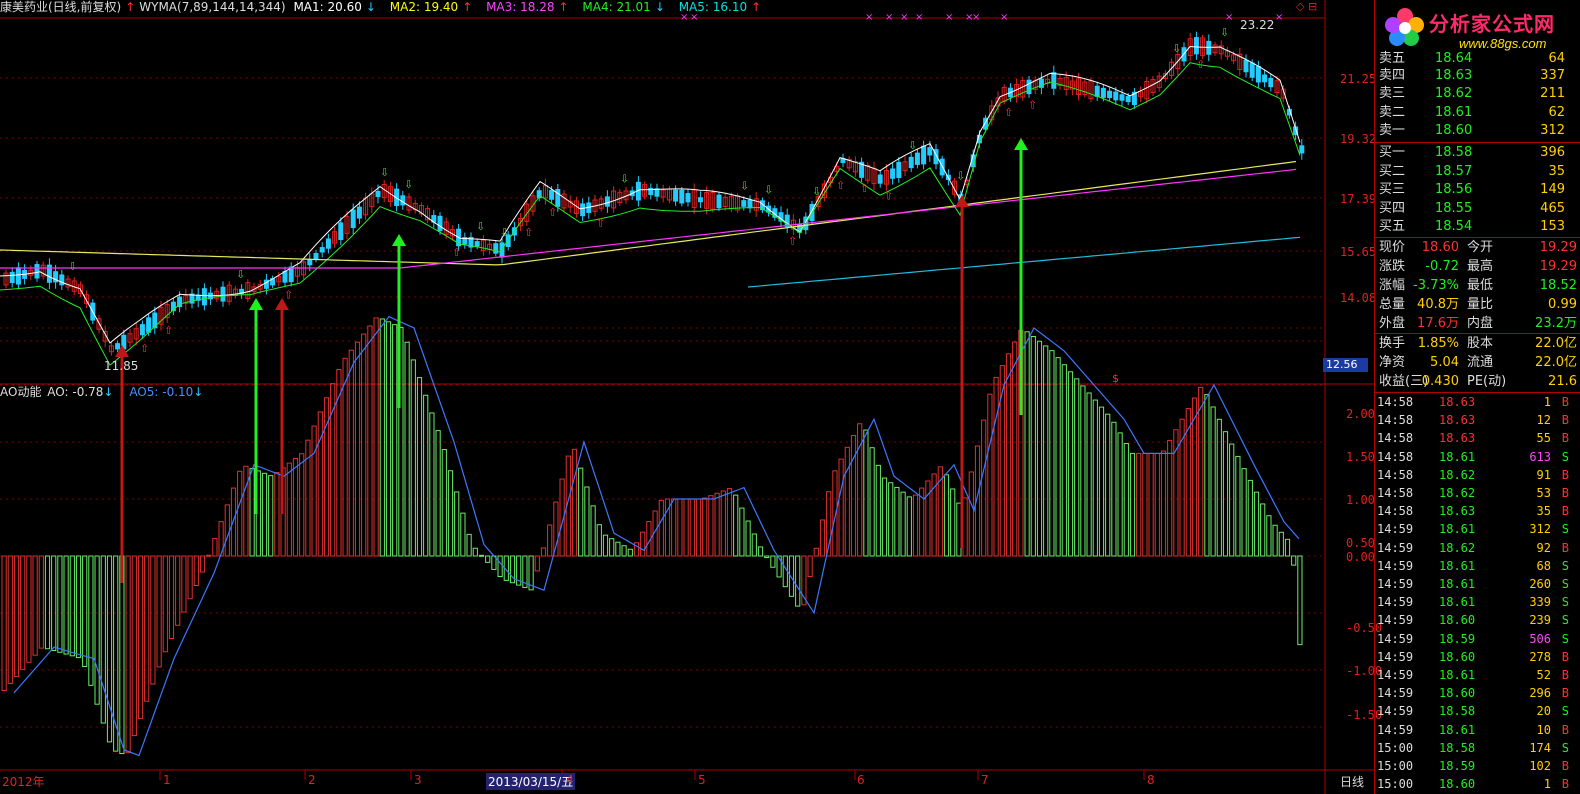  What do you see at coordinates (1543, 474) in the screenshot?
I see `tick-volume: 91` at bounding box center [1543, 474].